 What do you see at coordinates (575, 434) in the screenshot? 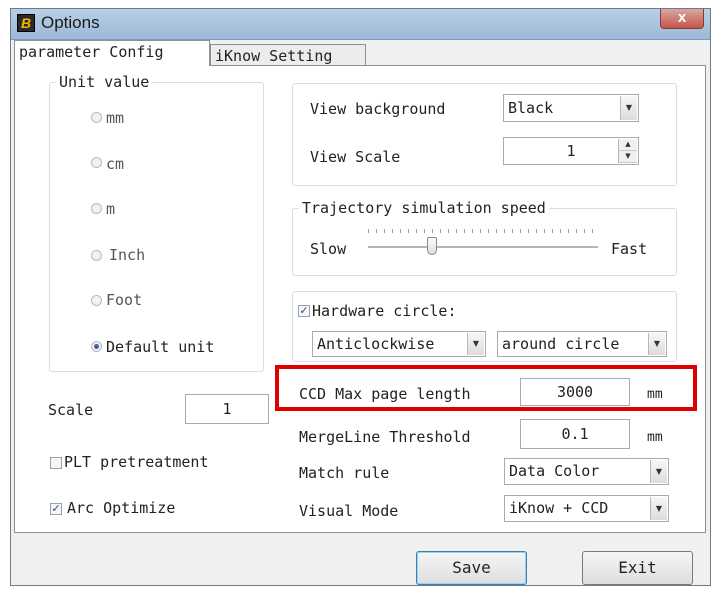
I see `mergeline-threshold-input: 0.1` at bounding box center [575, 434].